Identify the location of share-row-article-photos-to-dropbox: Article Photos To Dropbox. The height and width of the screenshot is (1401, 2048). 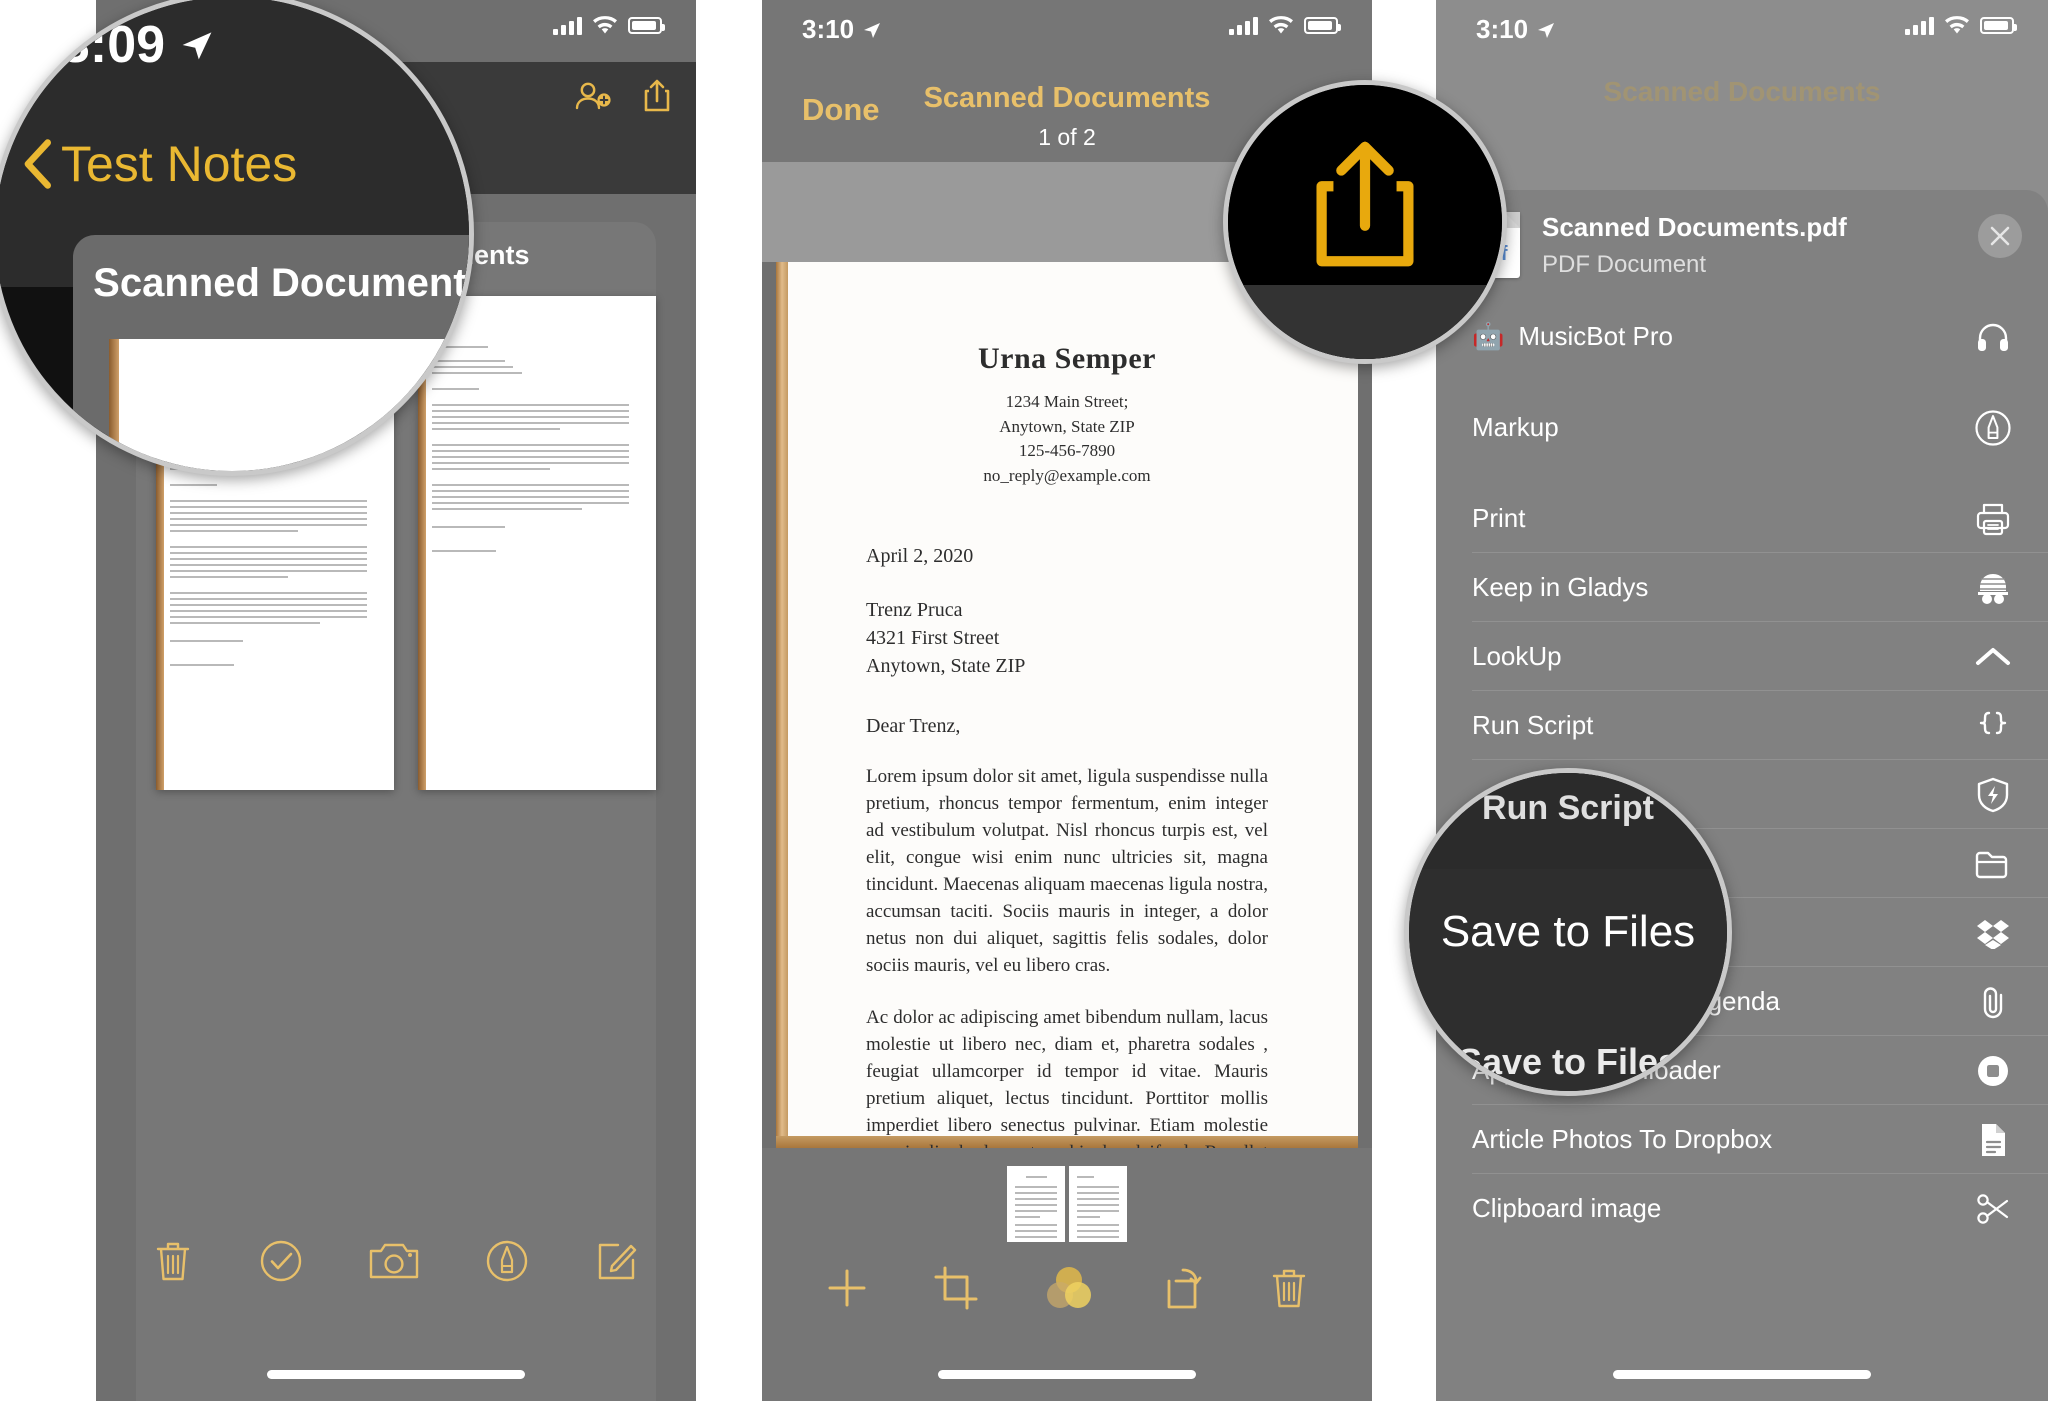
(1742, 1139).